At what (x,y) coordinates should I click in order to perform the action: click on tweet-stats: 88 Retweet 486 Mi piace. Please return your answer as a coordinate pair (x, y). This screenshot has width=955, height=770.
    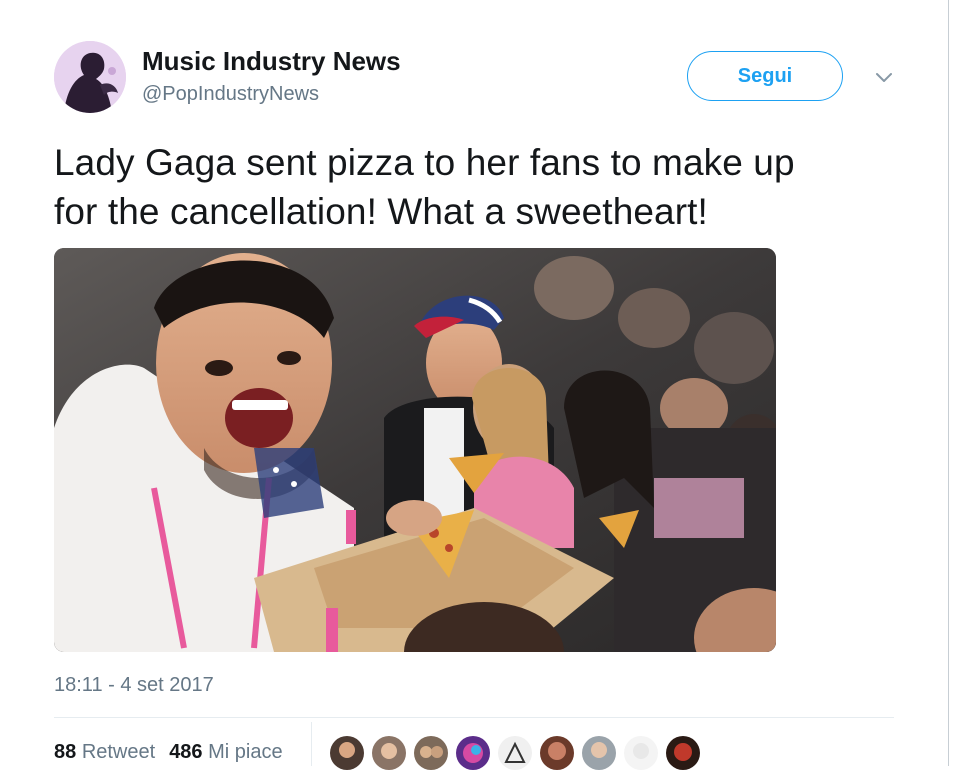
    Looking at the image, I should click on (168, 752).